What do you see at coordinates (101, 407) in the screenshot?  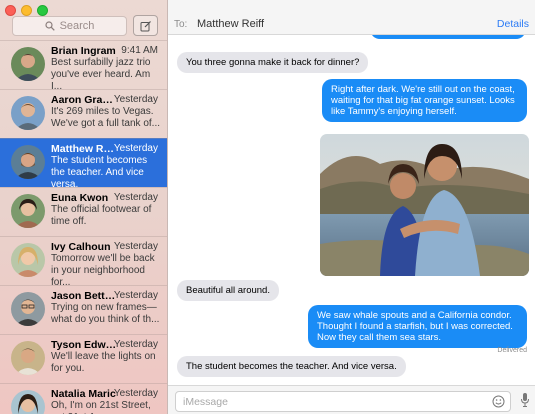 I see `message-preview: Oh, I'm on 21st Street, not 21st Avenue.` at bounding box center [101, 407].